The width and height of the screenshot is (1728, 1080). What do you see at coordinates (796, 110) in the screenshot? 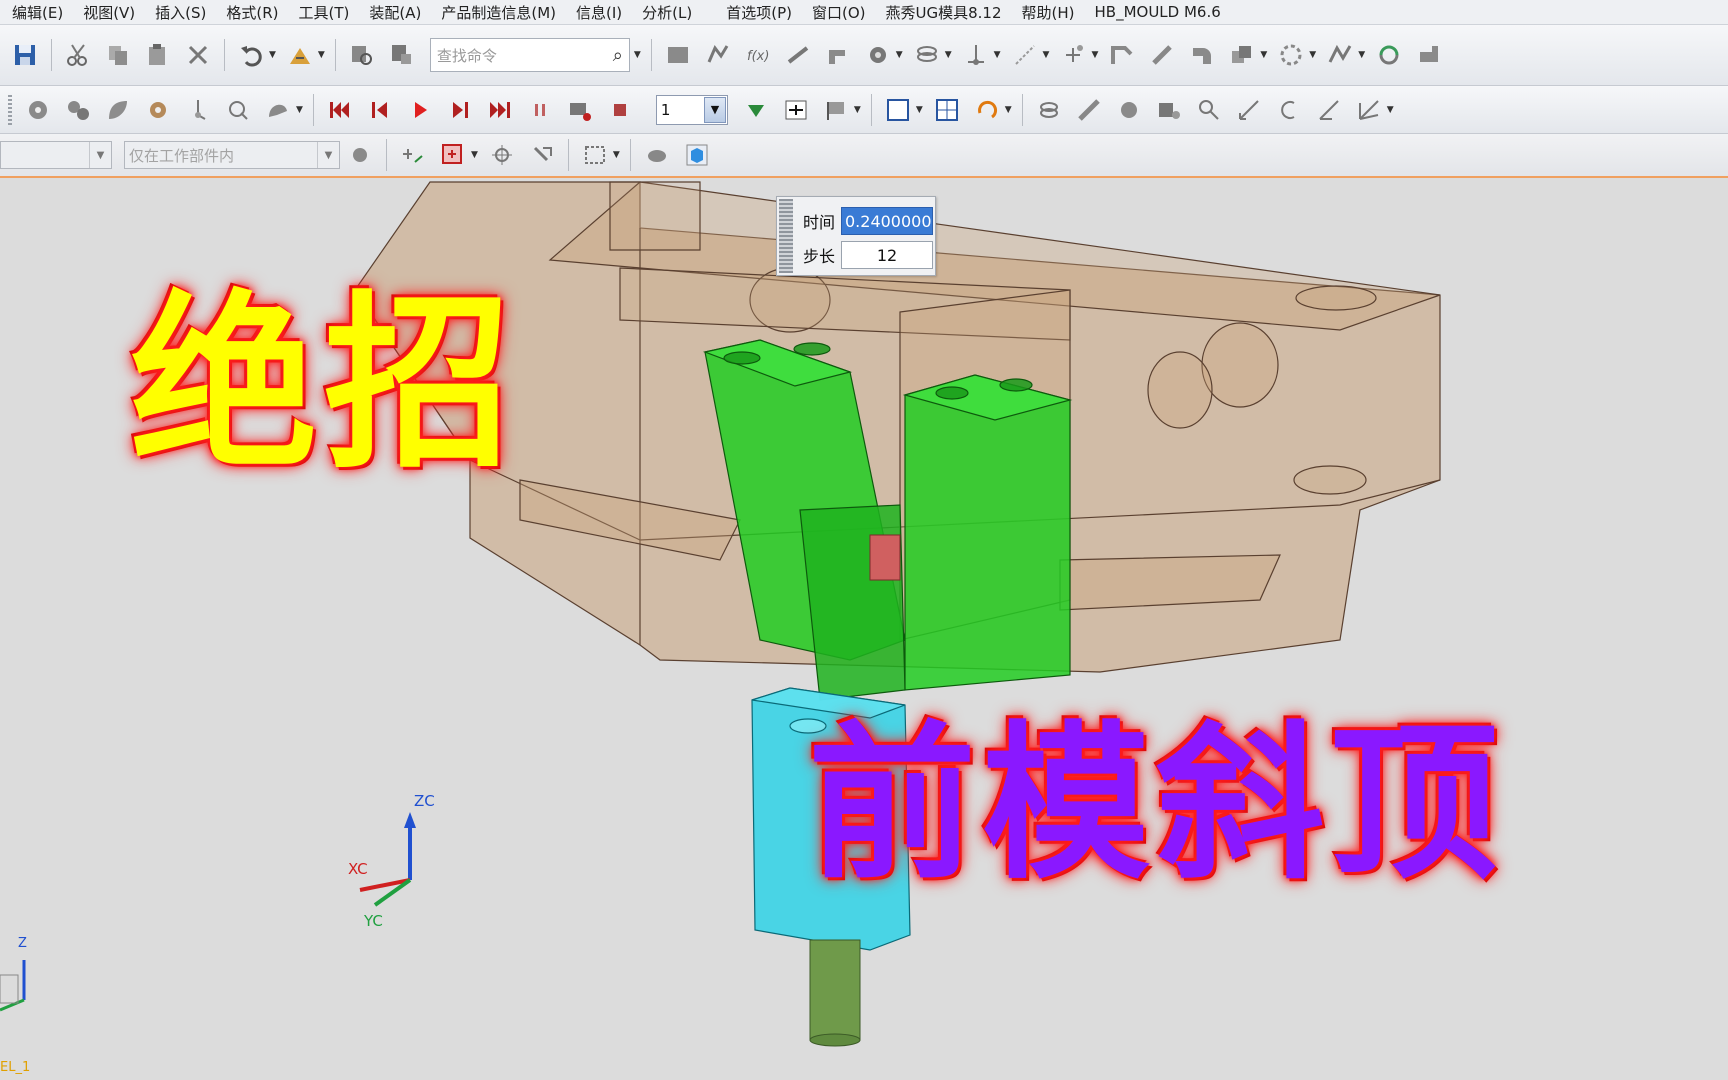
I see `interference-icon` at bounding box center [796, 110].